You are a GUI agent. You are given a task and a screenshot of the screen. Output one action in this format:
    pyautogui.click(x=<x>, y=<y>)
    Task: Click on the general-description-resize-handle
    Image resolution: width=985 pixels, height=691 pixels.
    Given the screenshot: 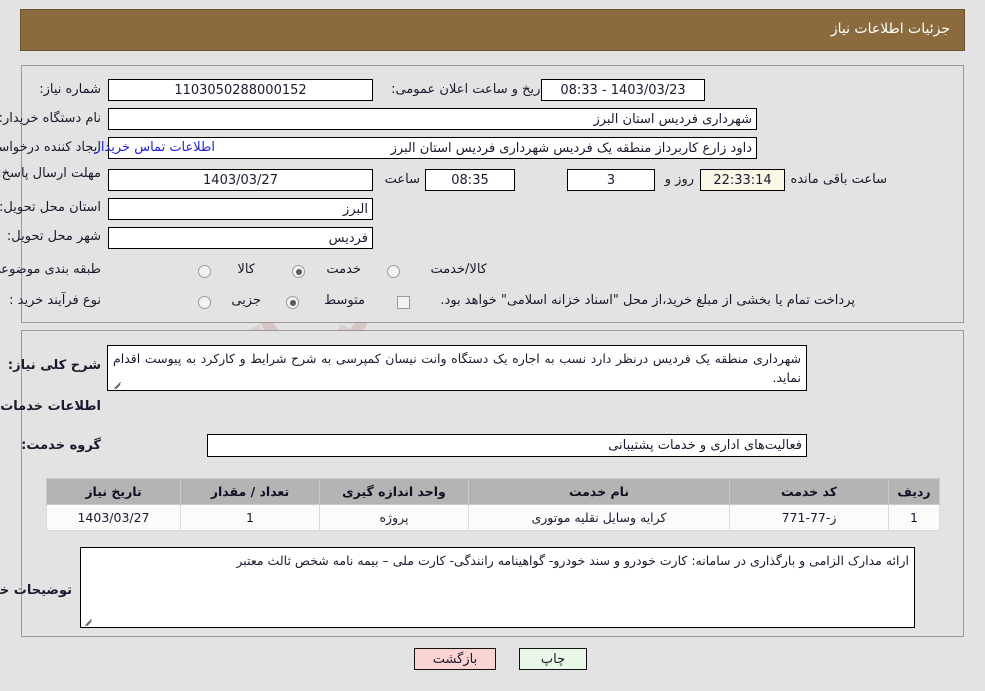 What is the action you would take?
    pyautogui.click(x=117, y=383)
    